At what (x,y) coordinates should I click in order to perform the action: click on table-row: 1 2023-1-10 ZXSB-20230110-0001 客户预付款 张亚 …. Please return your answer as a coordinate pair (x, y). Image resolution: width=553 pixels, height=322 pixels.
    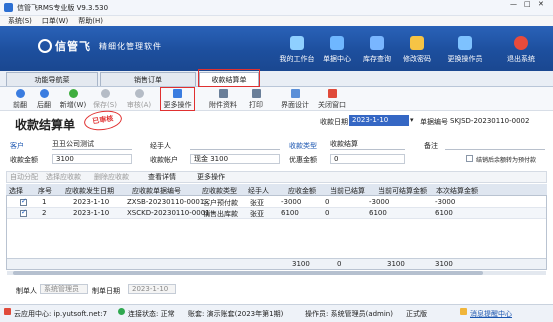
    Looking at the image, I should click on (276, 202).